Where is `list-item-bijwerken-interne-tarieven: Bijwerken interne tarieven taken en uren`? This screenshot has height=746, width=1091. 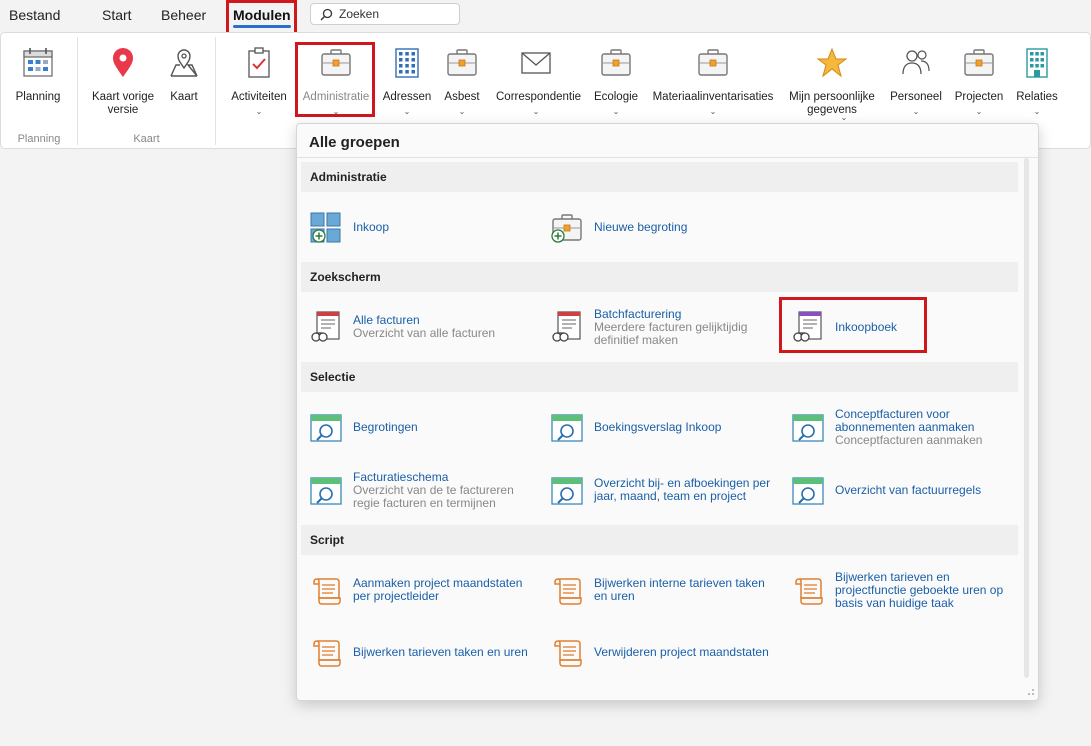
list-item-bijwerken-interne-tarieven: Bijwerken interne tarieven taken en uren is located at coordinates (665, 591).